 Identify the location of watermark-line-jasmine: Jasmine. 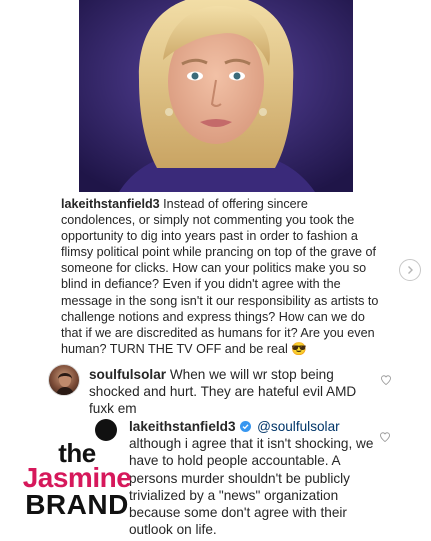
(77, 477).